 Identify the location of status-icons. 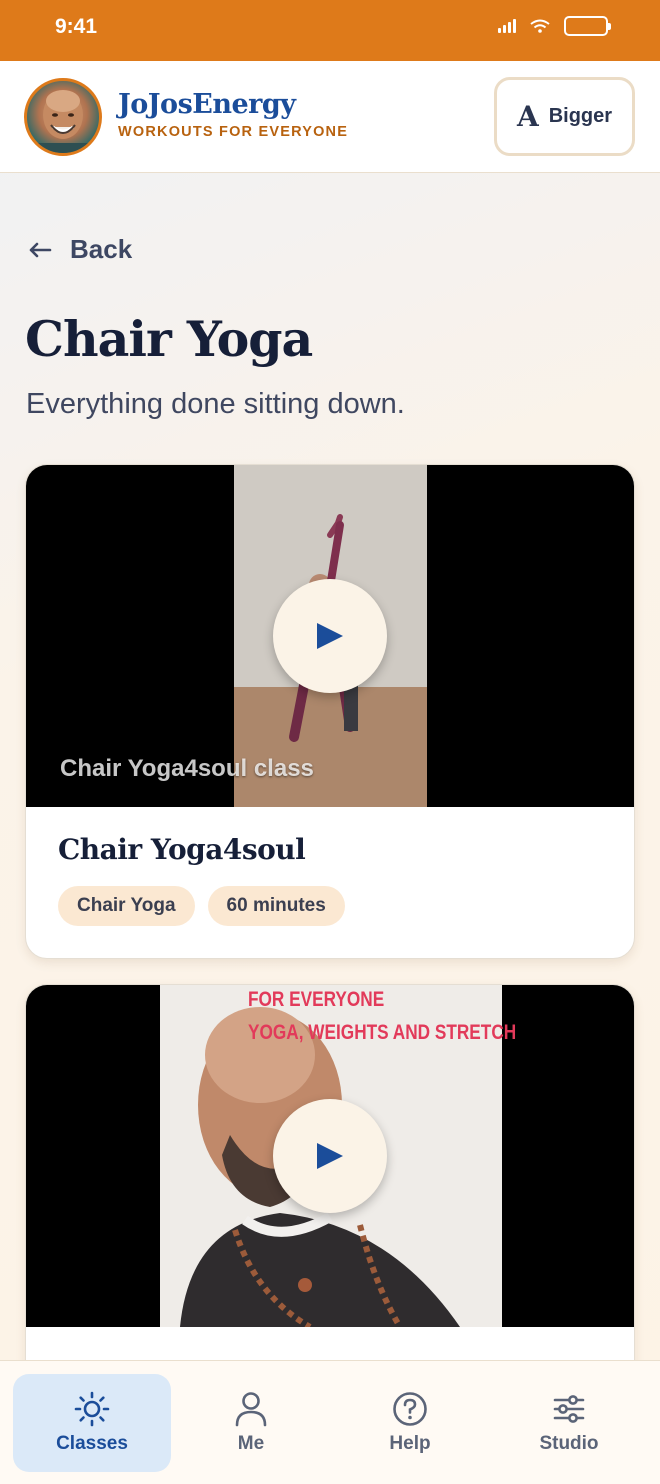
(554, 26).